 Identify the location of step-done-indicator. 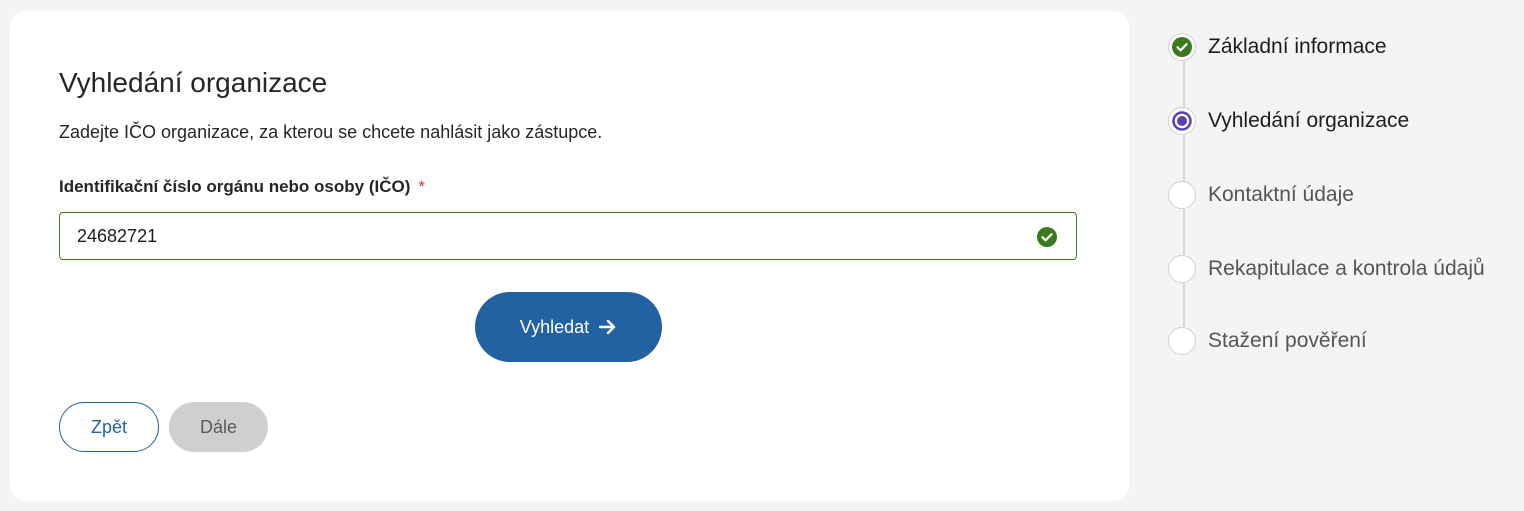
(1182, 47).